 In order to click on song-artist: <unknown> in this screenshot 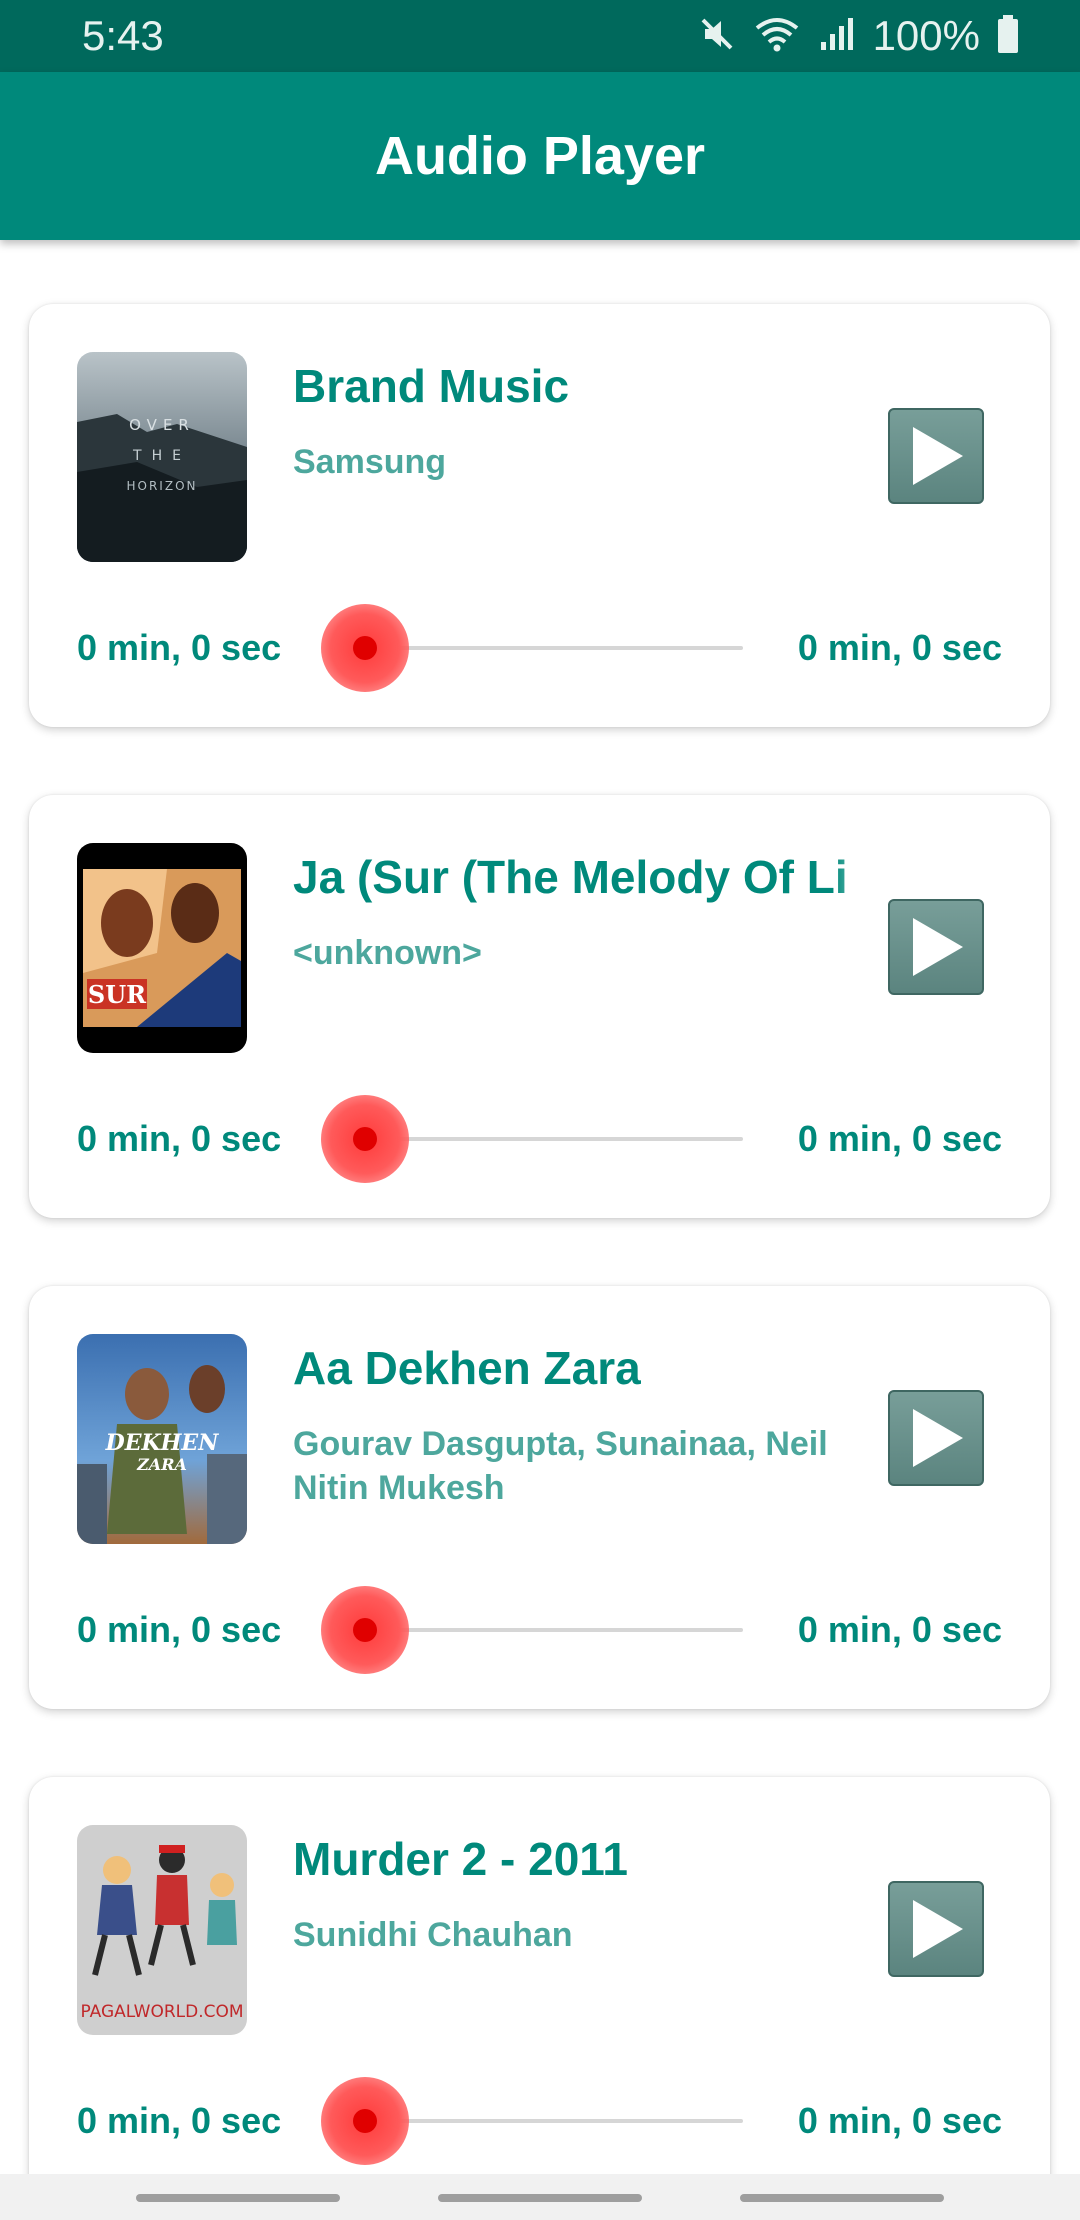, I will do `click(387, 953)`.